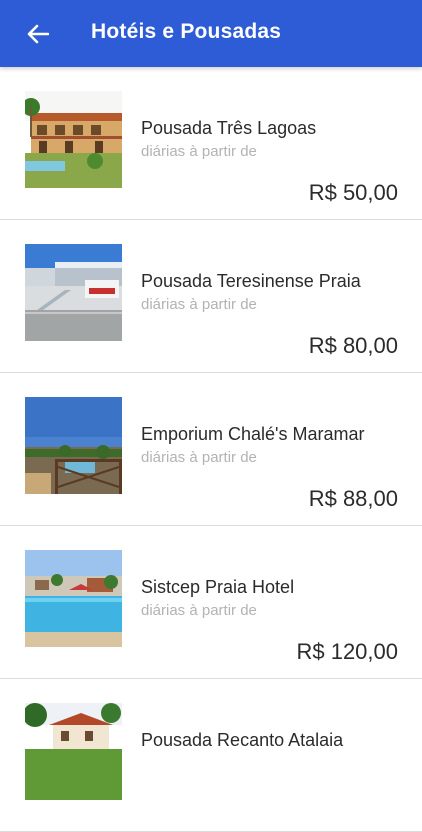 Image resolution: width=422 pixels, height=832 pixels. What do you see at coordinates (229, 128) in the screenshot?
I see `hotel-name: Pousada Três Lagoas` at bounding box center [229, 128].